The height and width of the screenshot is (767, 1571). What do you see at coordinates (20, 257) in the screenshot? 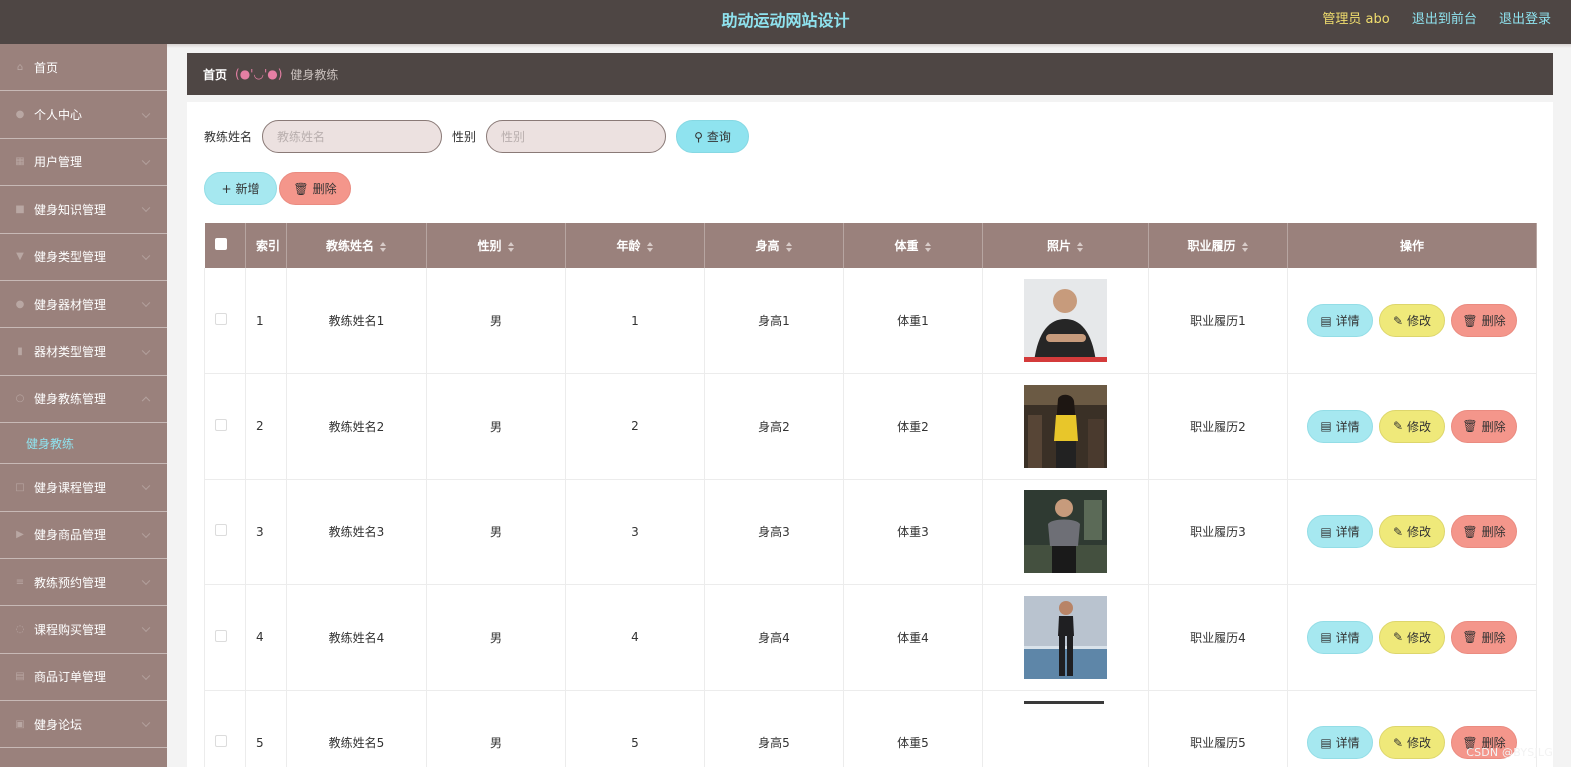
I see `cup-icon: ▼` at bounding box center [20, 257].